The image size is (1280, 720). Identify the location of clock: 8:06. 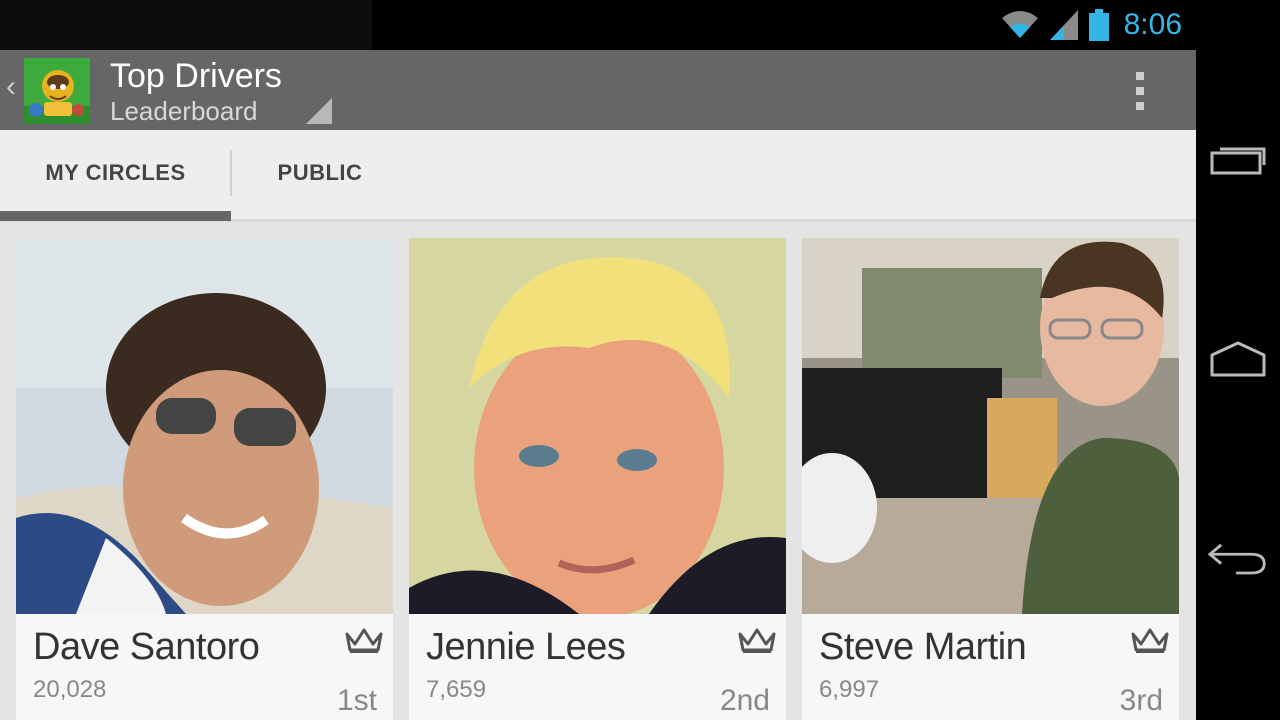
(1152, 24).